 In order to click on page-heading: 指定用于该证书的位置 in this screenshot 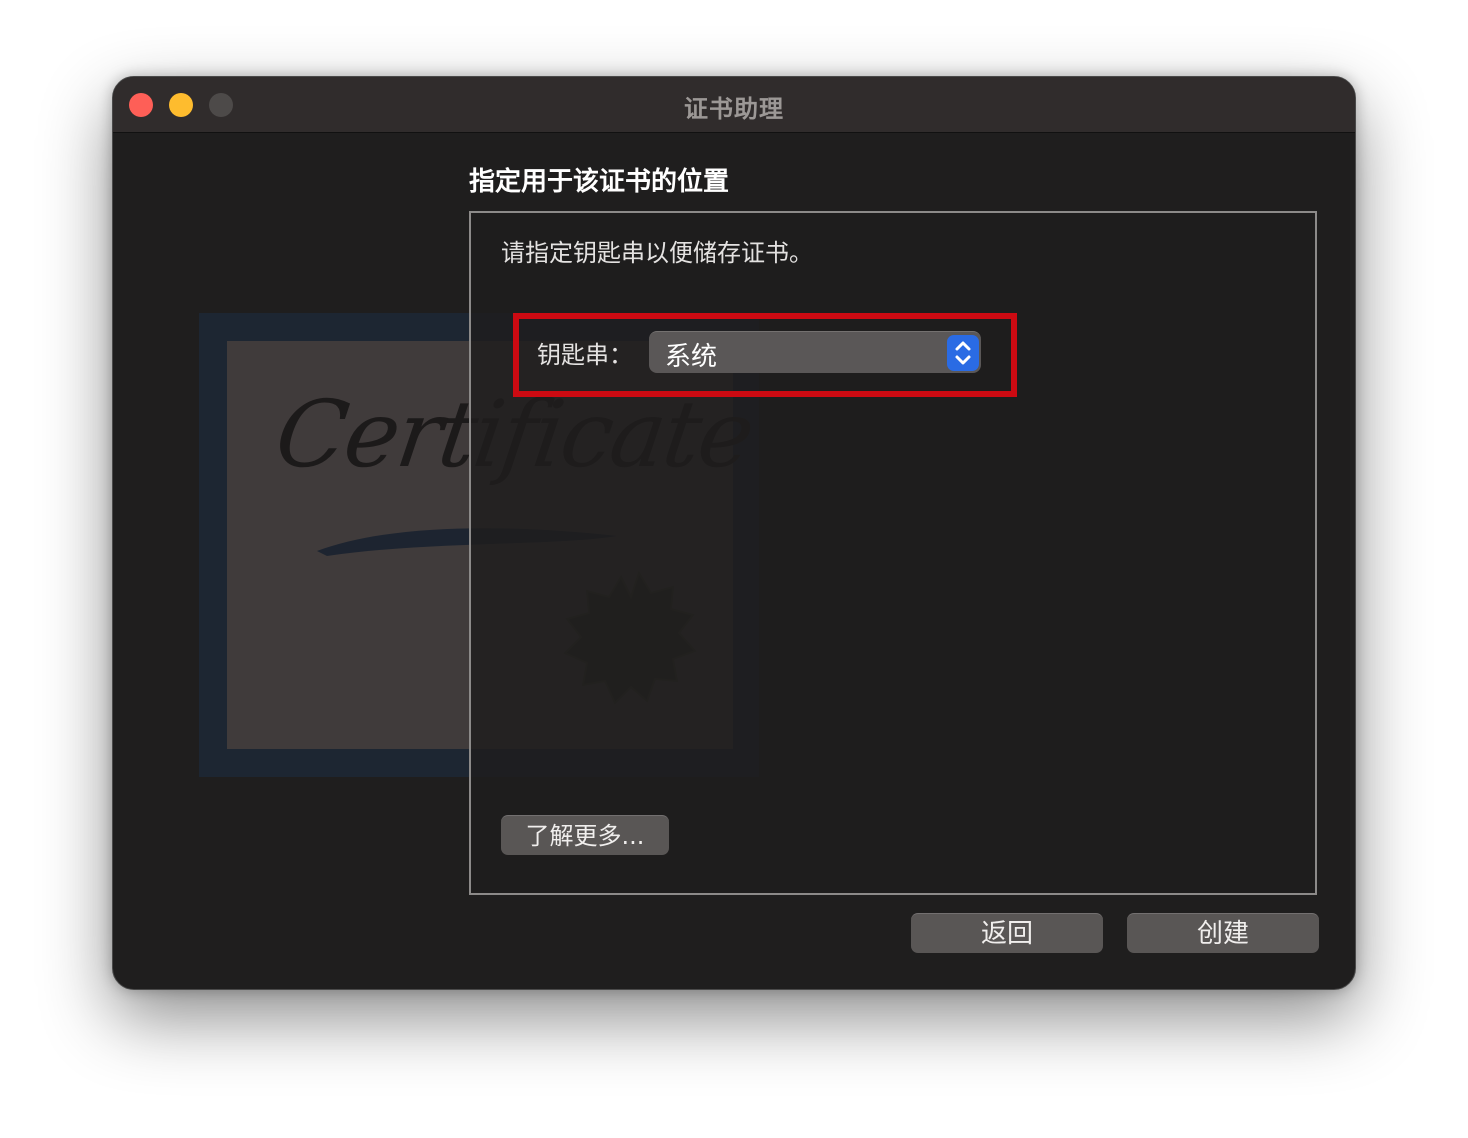, I will do `click(599, 182)`.